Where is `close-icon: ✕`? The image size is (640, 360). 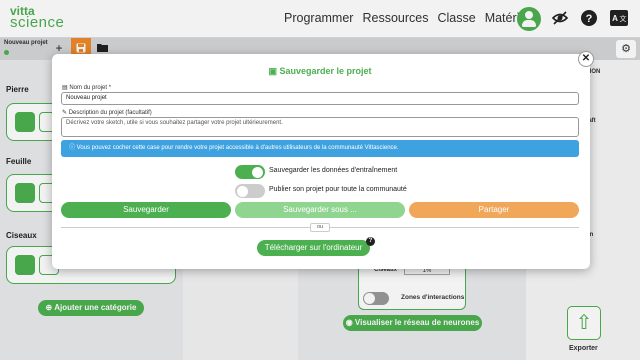 close-icon: ✕ is located at coordinates (586, 59).